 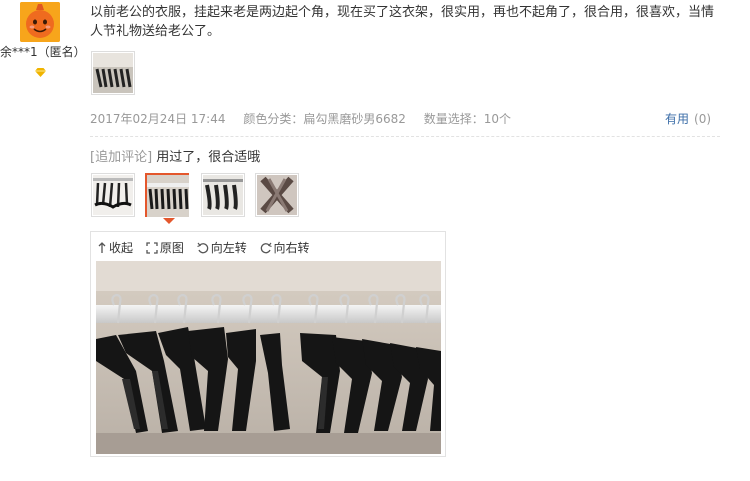 I want to click on rotate-left-button: 向左转, so click(x=221, y=247).